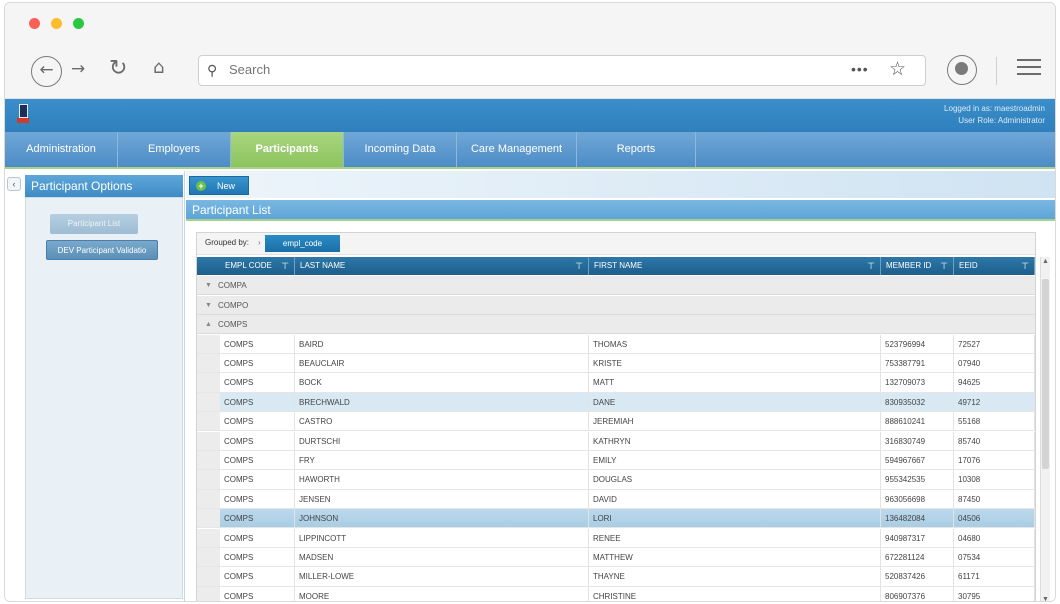 Image resolution: width=1060 pixels, height=604 pixels. What do you see at coordinates (94, 224) in the screenshot?
I see `participant-list-button: Participant List` at bounding box center [94, 224].